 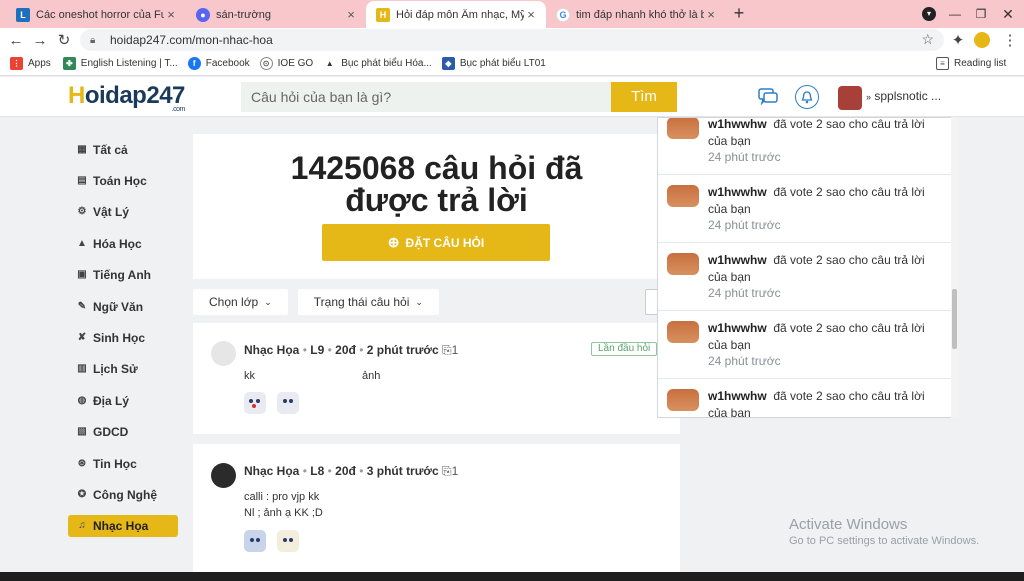 I want to click on profile-menu-icon: ▾, so click(x=929, y=14).